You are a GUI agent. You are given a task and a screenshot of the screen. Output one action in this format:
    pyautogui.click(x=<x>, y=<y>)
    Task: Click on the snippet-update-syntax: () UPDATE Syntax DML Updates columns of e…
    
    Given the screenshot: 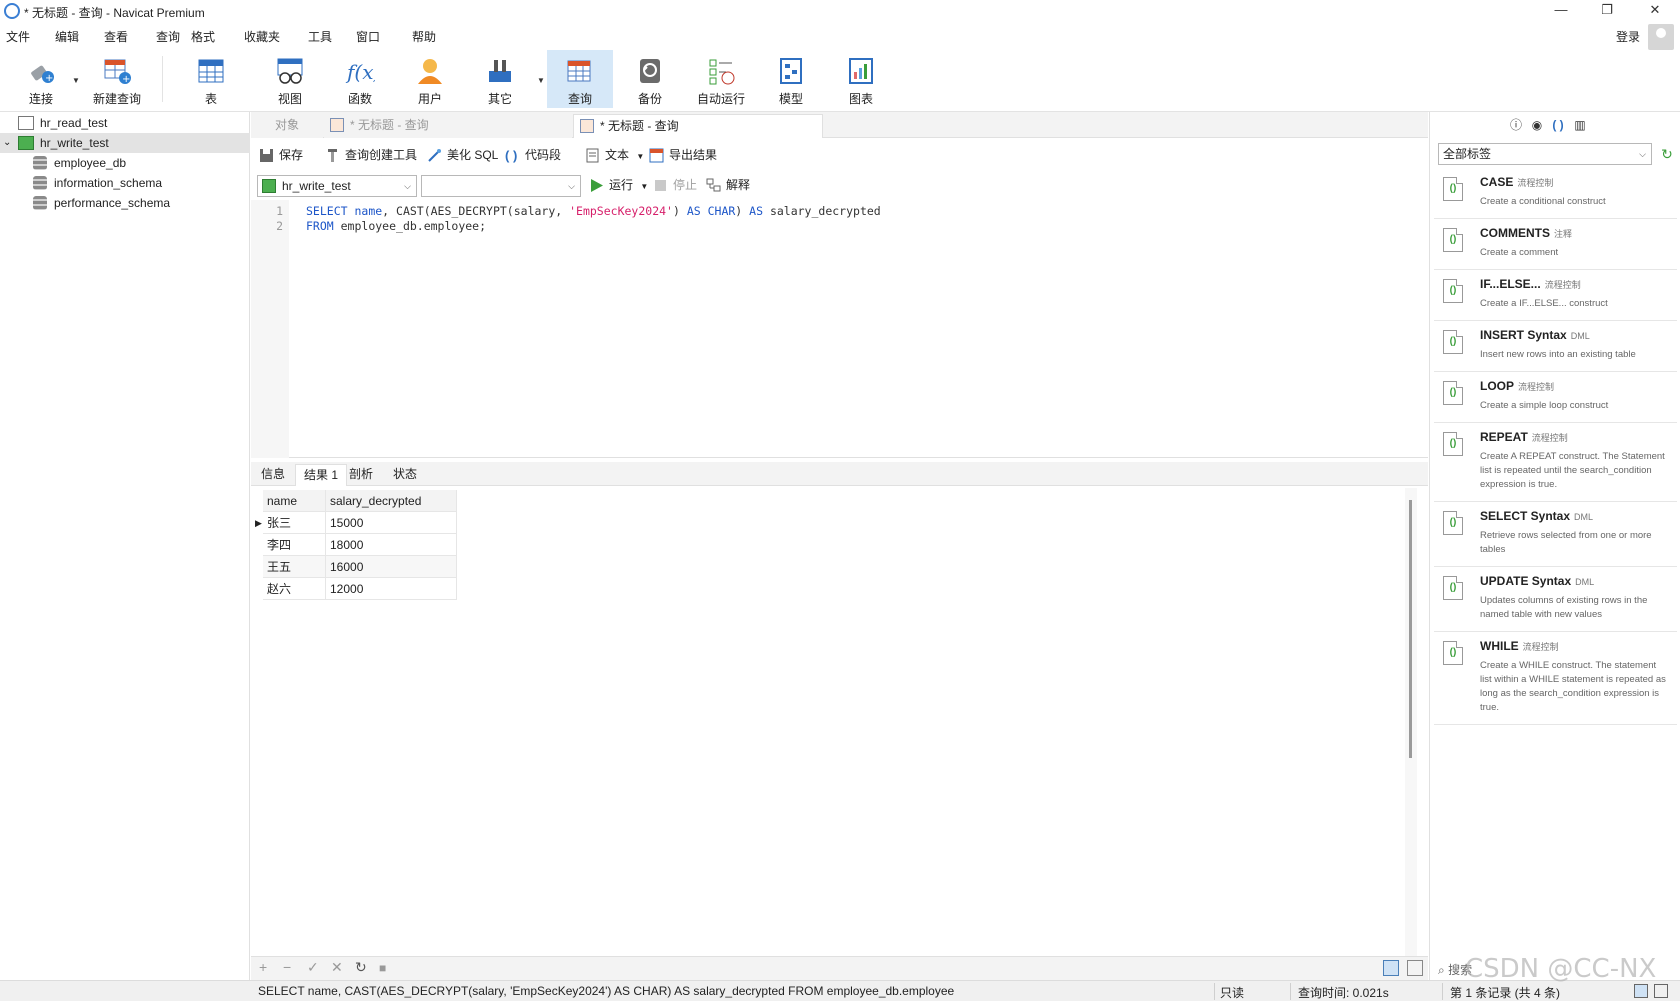 What is the action you would take?
    pyautogui.click(x=1555, y=600)
    